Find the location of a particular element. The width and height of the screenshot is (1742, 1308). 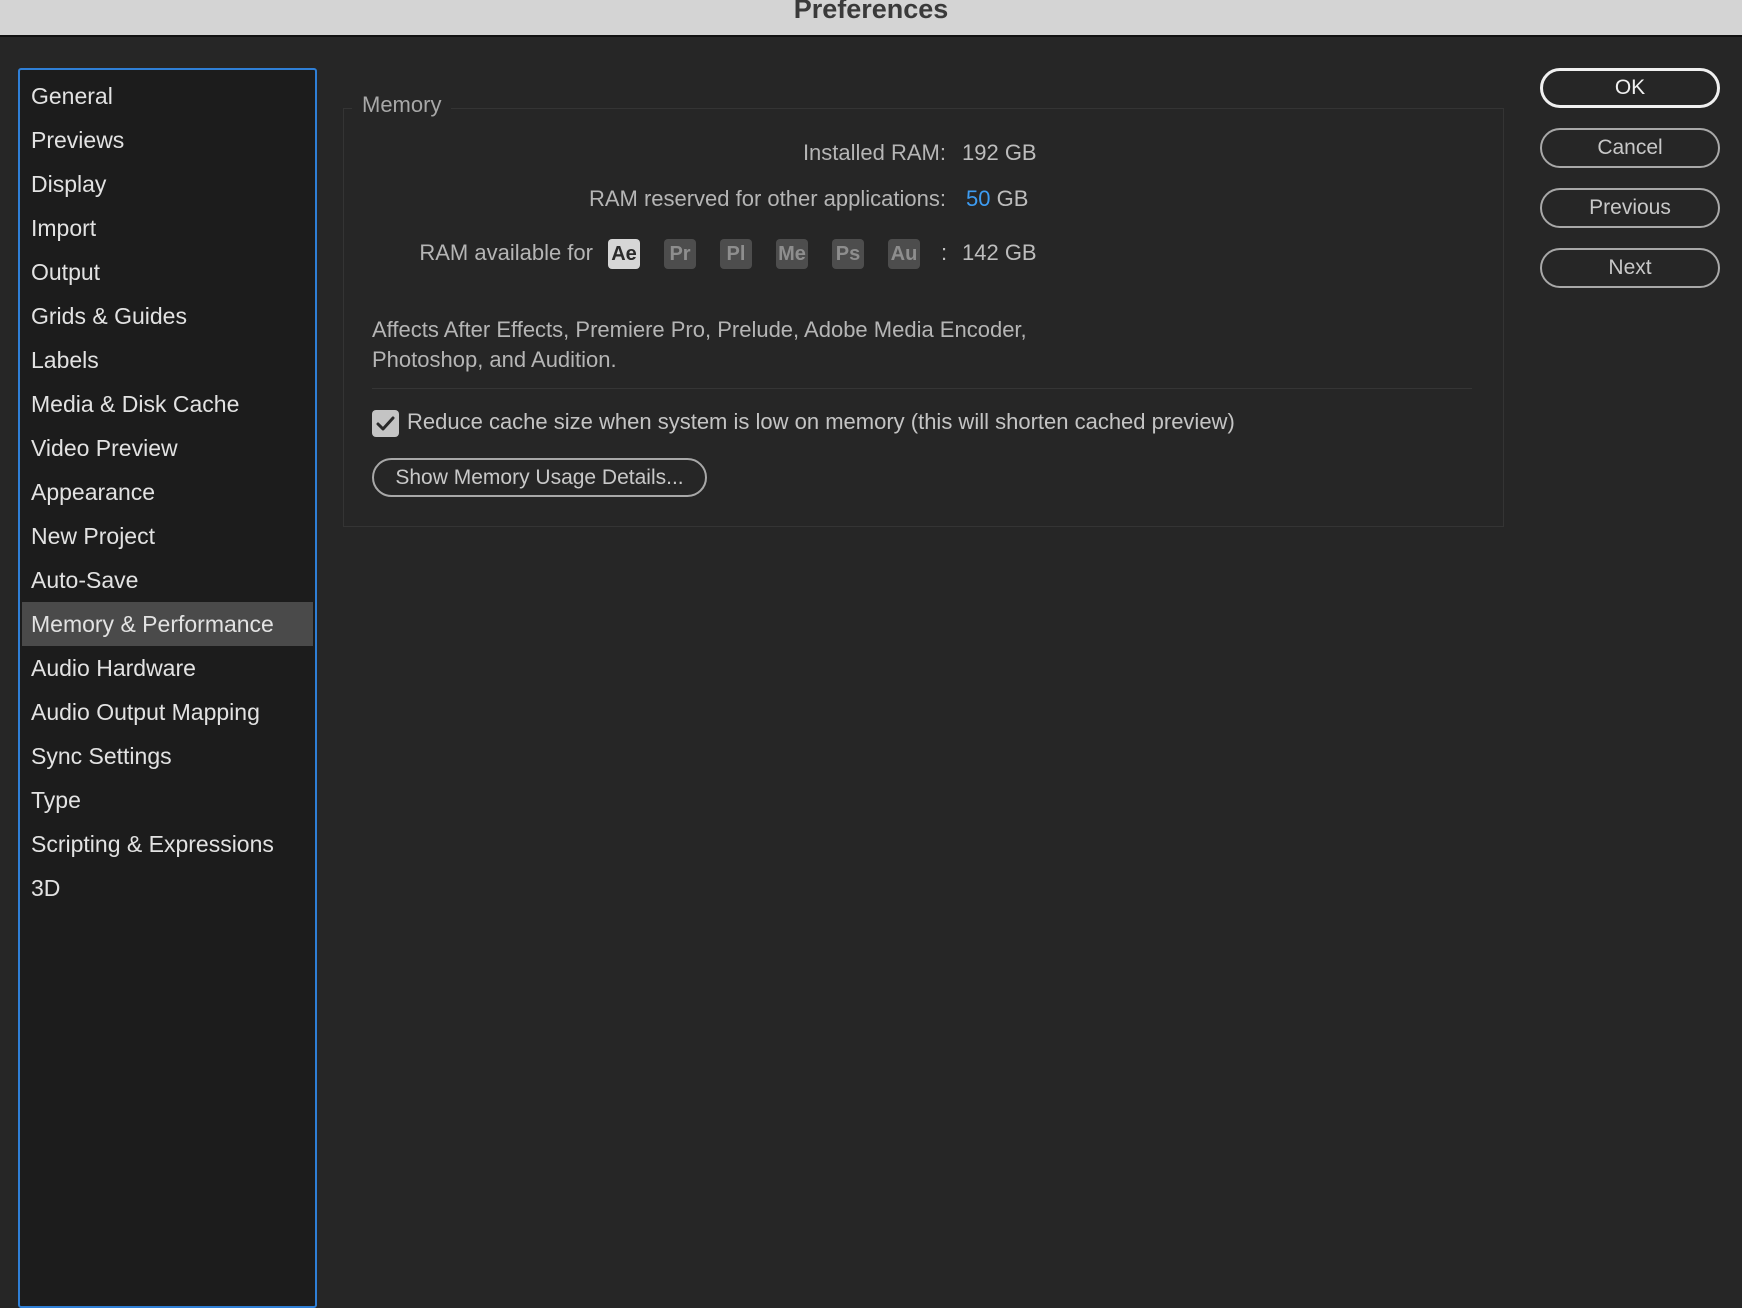

sidebar-item-labels: Labels is located at coordinates (167, 360).